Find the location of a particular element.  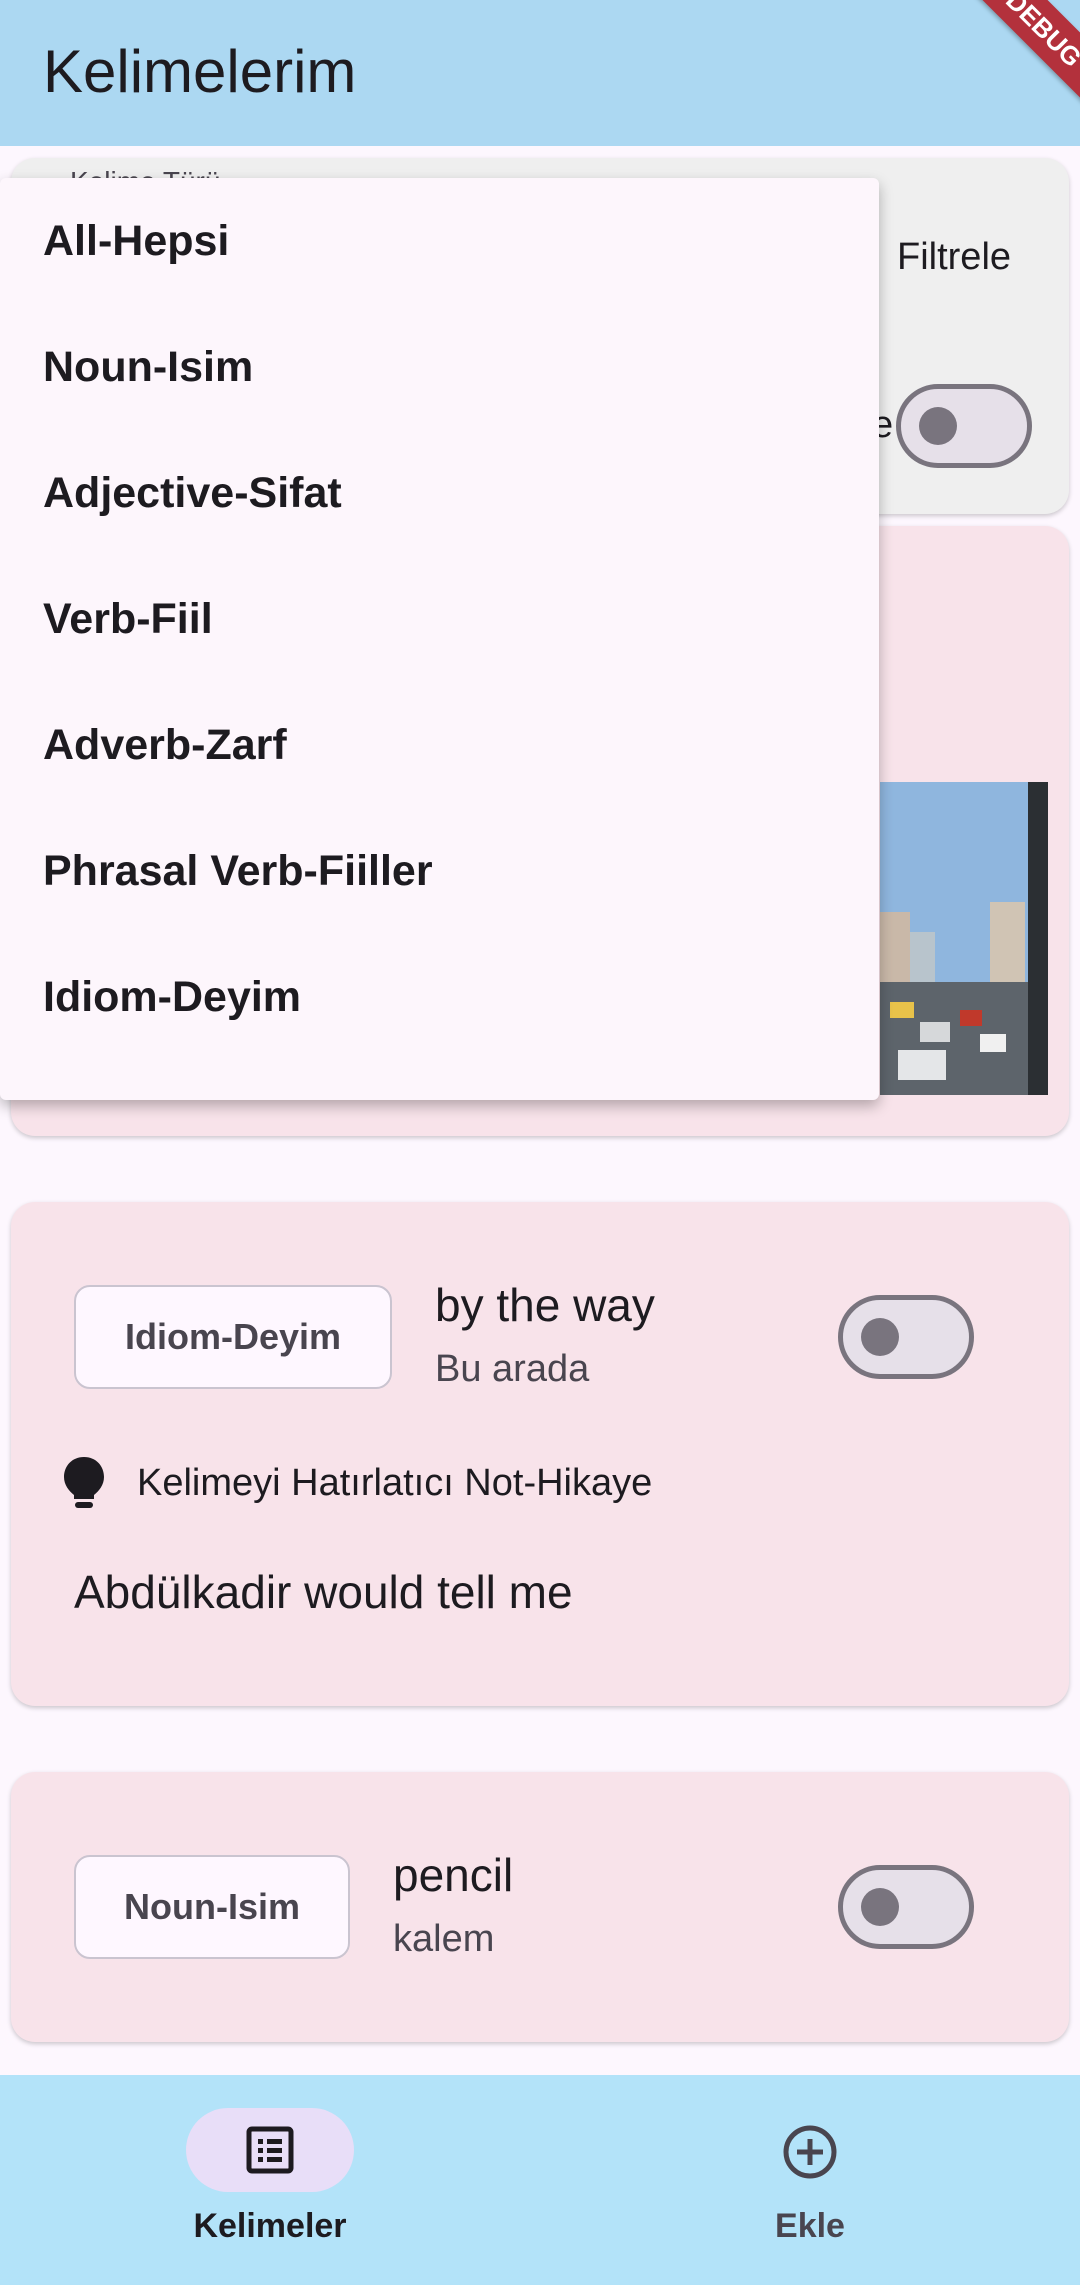

menu-item-phrasal-verb: Phrasal Verb-Fiiller is located at coordinates (443, 871).